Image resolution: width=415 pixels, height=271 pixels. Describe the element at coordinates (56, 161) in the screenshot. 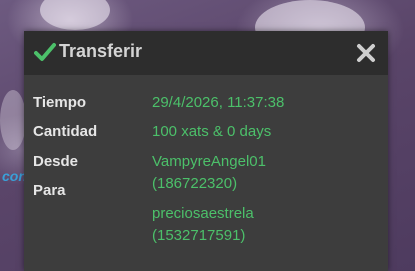

I see `from-label: Desde` at that location.